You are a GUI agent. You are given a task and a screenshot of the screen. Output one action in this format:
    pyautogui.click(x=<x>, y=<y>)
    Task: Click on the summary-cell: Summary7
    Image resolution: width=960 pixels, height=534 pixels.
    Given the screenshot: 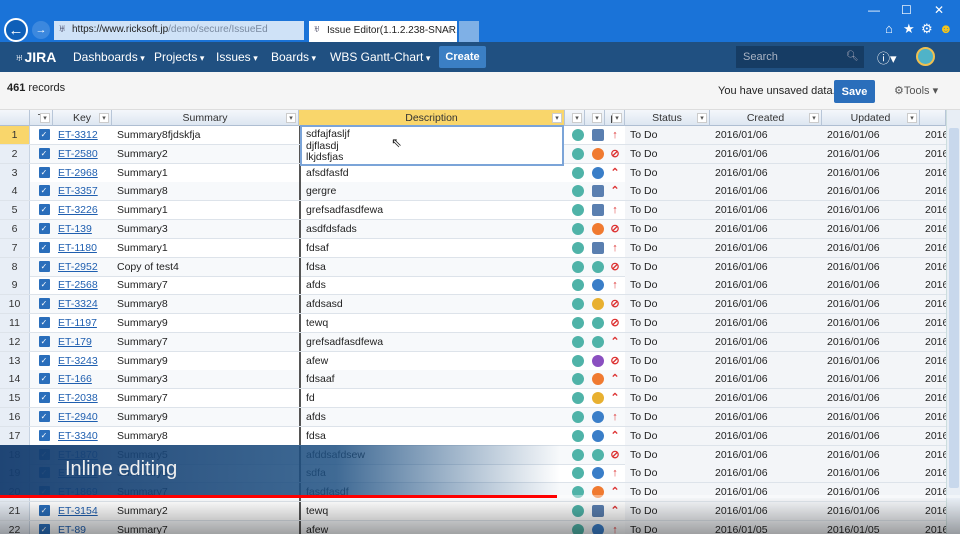 What is the action you would take?
    pyautogui.click(x=205, y=285)
    